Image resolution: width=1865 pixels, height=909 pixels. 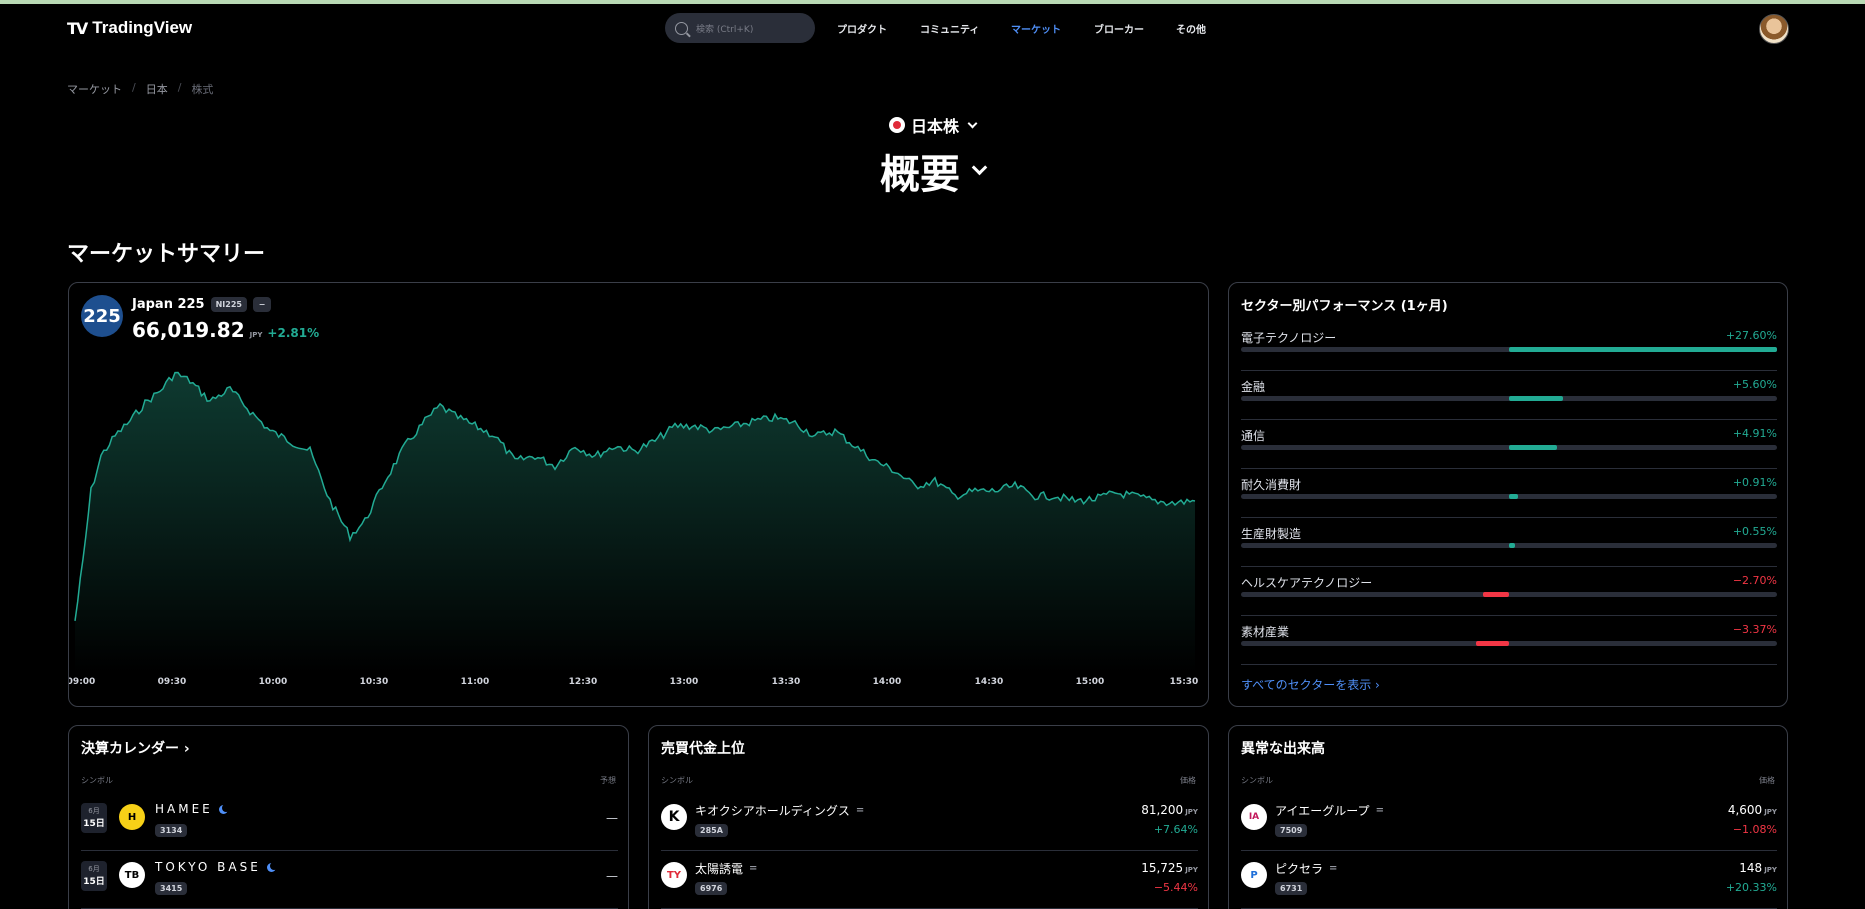 I want to click on earnings-calendar-title: 決算カレンダー ›, so click(x=135, y=748).